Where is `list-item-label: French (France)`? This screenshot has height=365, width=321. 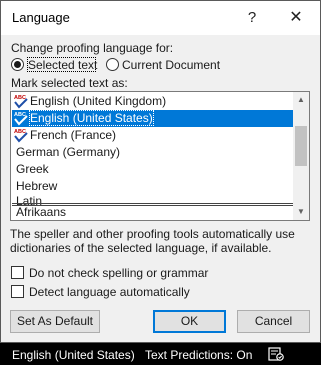 list-item-label: French (France) is located at coordinates (73, 135).